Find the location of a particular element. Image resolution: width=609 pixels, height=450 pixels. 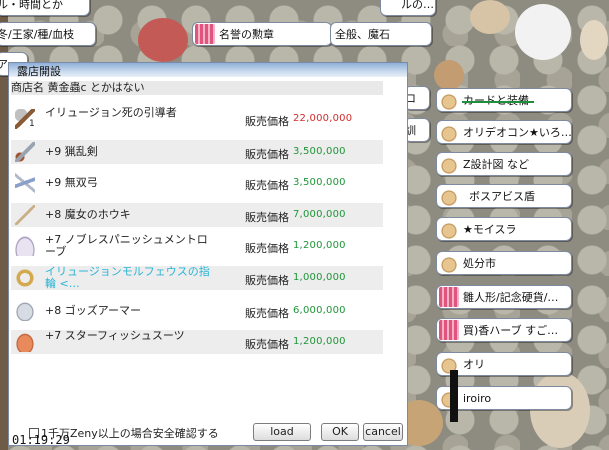

shop-sign-text: iroiro is located at coordinates (477, 398).